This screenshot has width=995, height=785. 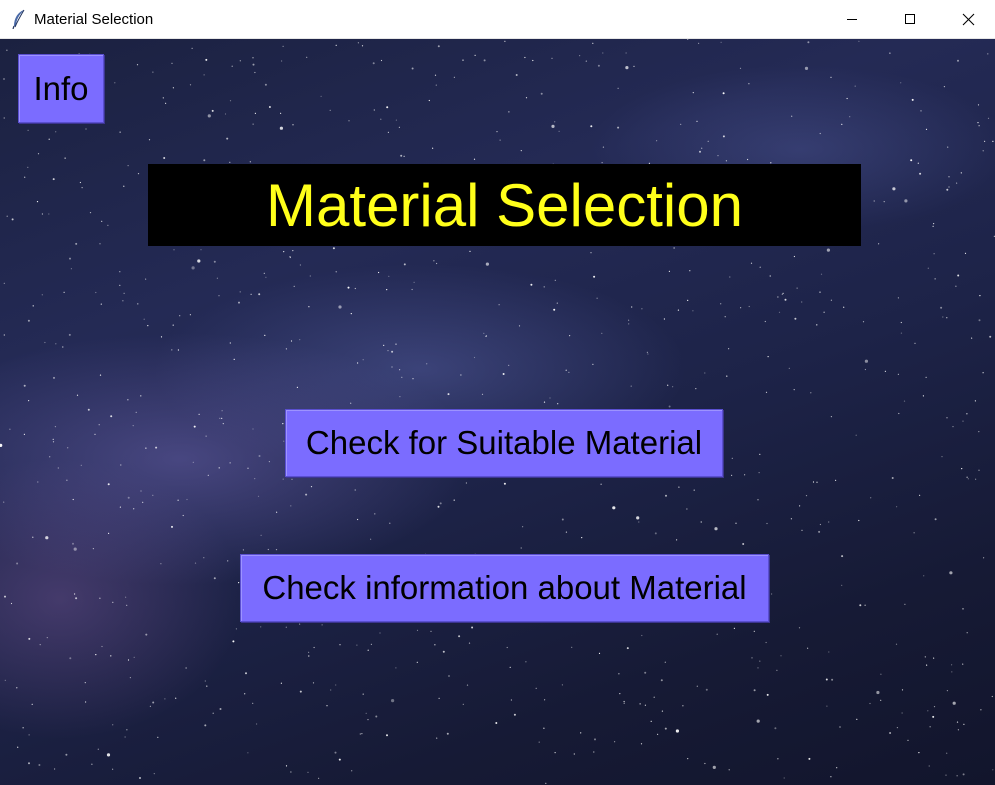 I want to click on minimize-icon, so click(x=852, y=19).